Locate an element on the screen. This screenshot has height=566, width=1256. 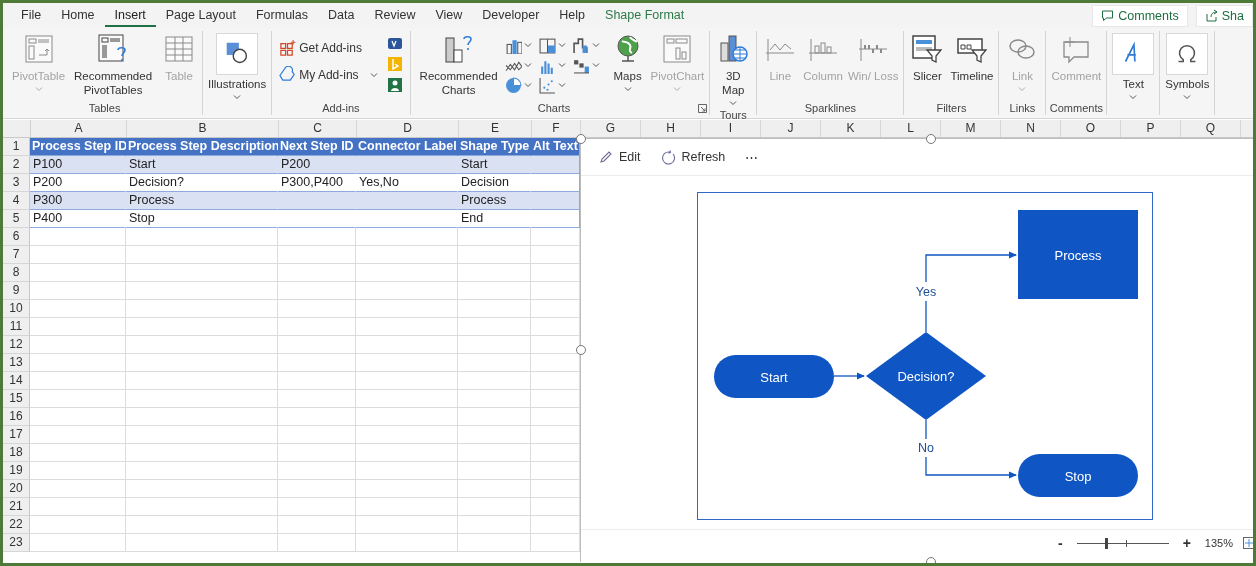
table-cell: P300,P400 is located at coordinates (317, 183).